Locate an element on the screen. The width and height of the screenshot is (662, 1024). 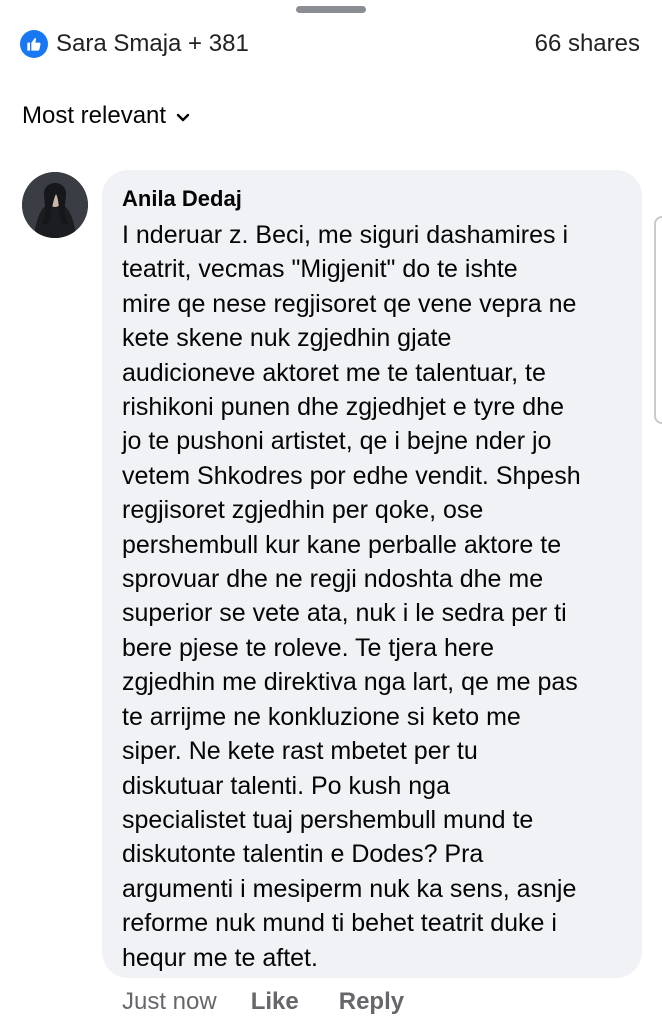
sort-dropdown: Most relevant is located at coordinates (106, 116).